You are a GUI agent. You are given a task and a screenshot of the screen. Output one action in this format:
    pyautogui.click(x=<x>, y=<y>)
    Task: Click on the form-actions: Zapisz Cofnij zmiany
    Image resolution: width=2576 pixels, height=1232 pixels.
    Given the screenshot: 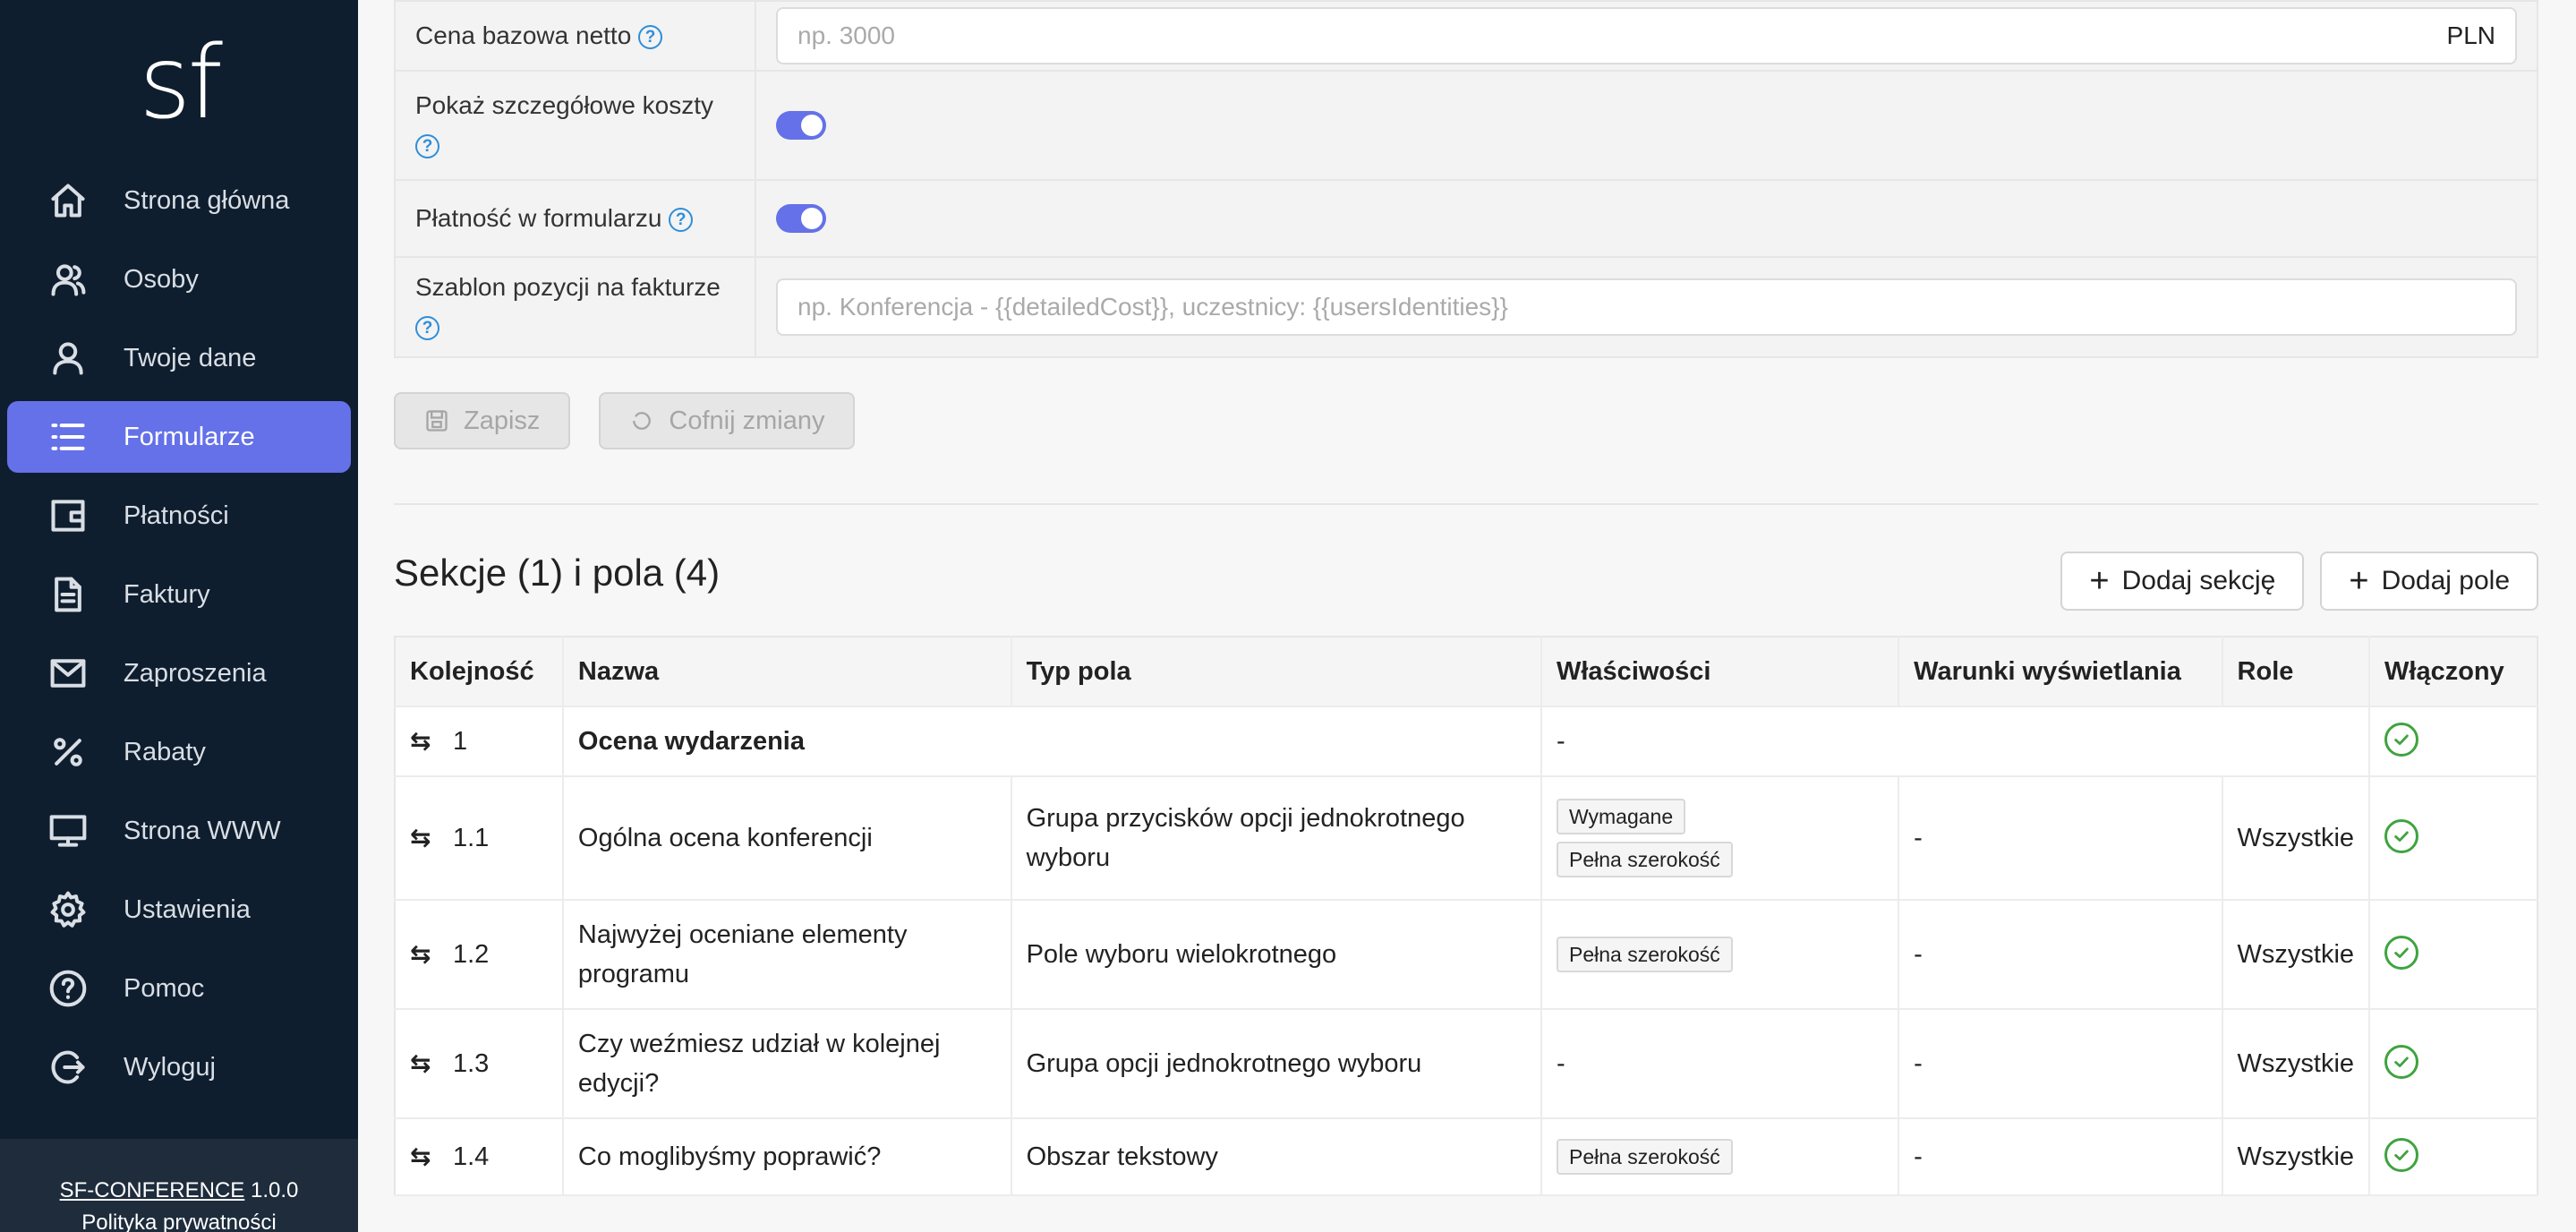 What is the action you would take?
    pyautogui.click(x=625, y=420)
    